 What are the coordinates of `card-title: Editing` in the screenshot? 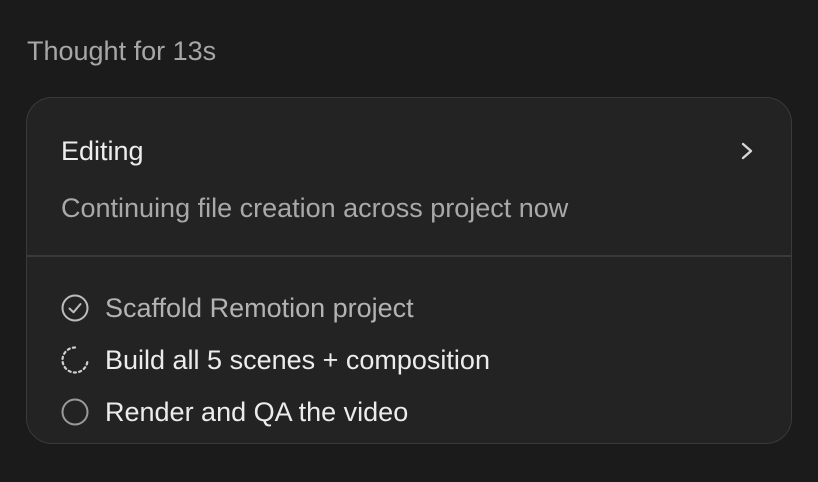 It's located at (102, 151).